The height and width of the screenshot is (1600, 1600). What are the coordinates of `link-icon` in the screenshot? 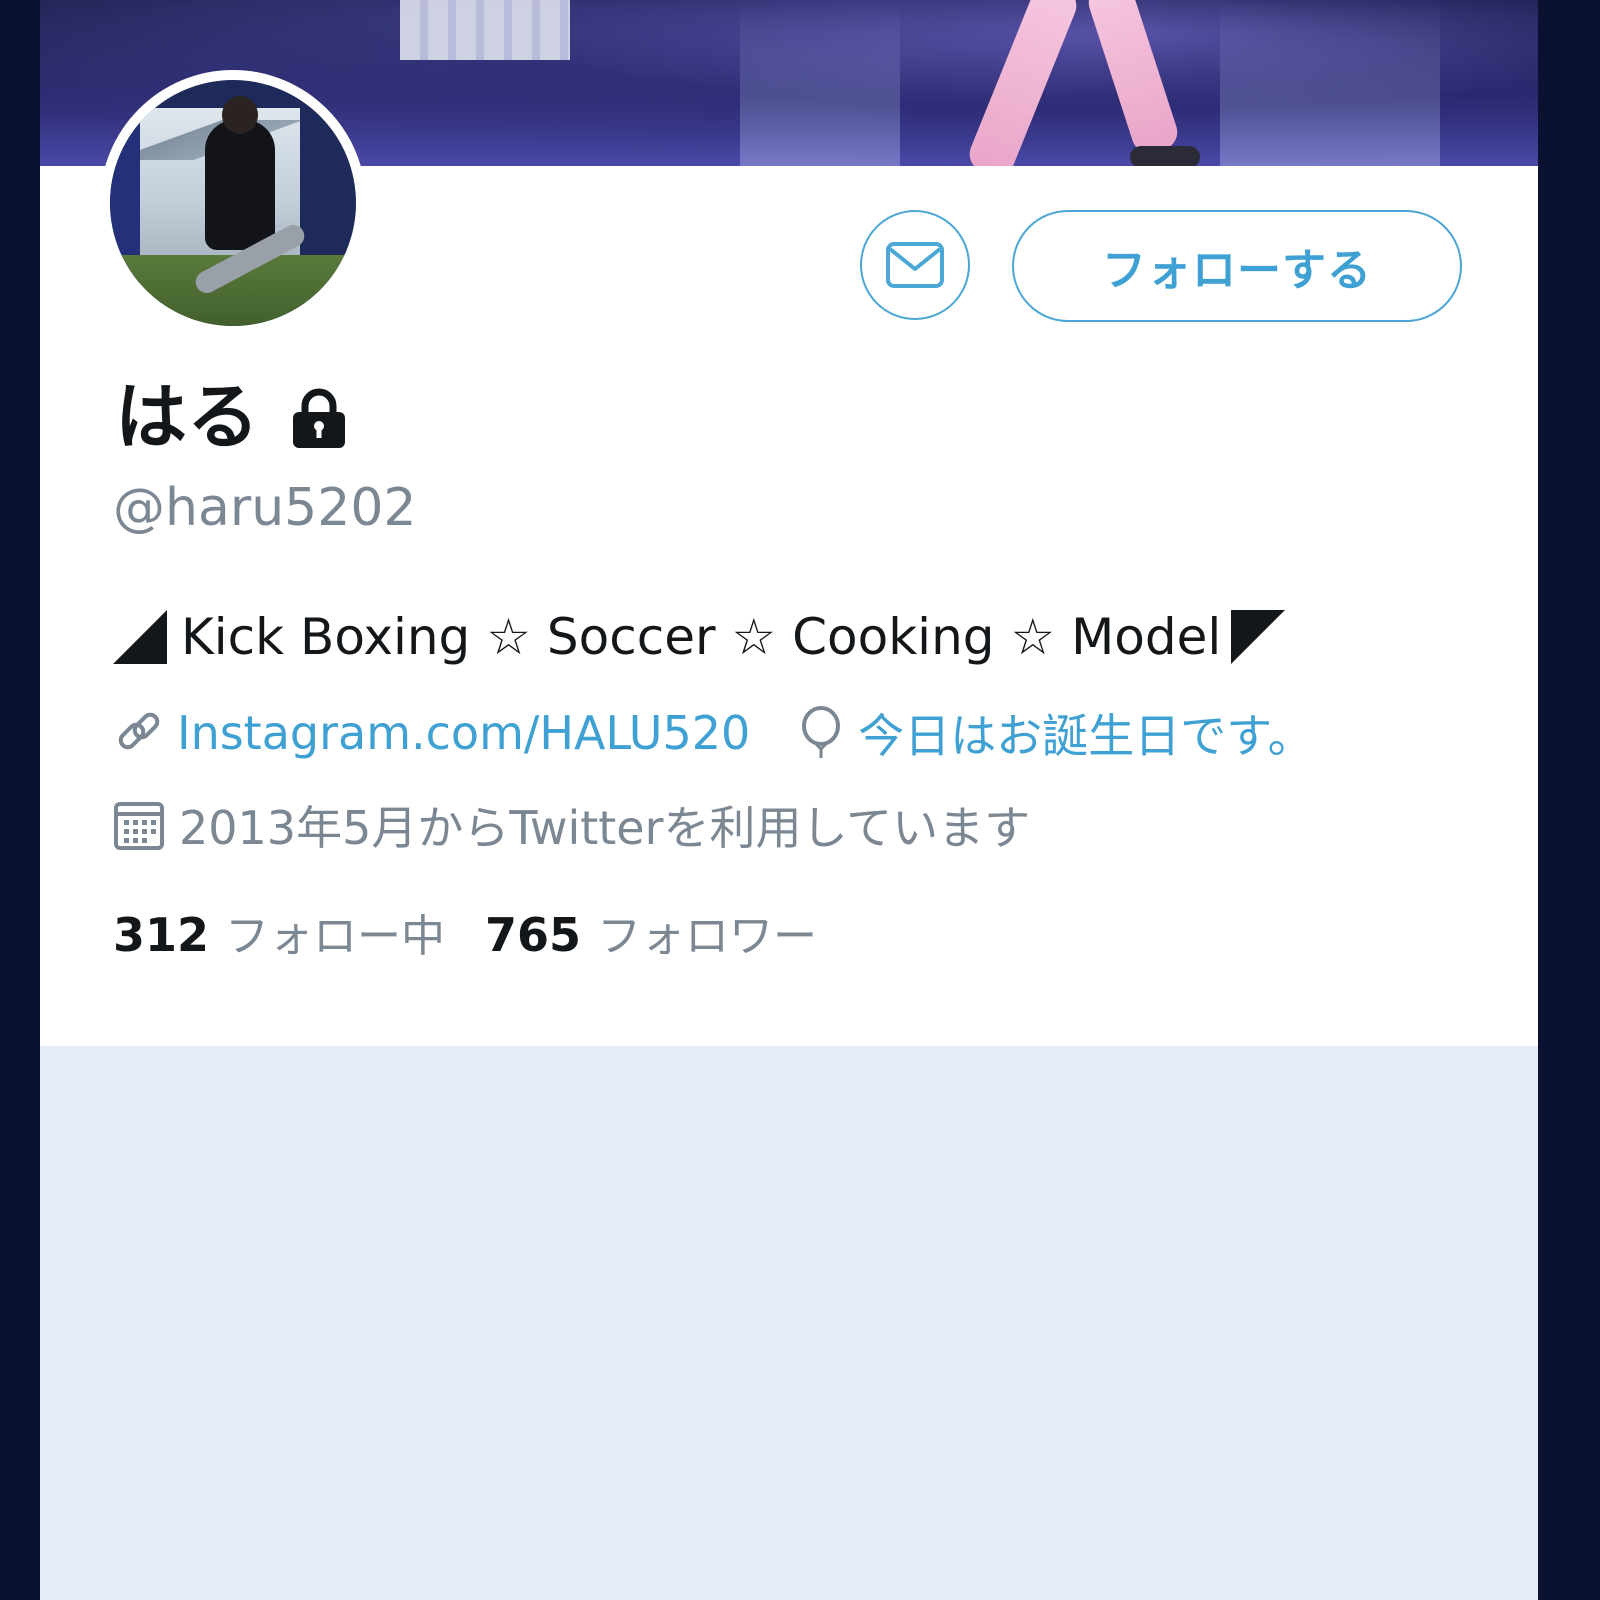 It's located at (139, 731).